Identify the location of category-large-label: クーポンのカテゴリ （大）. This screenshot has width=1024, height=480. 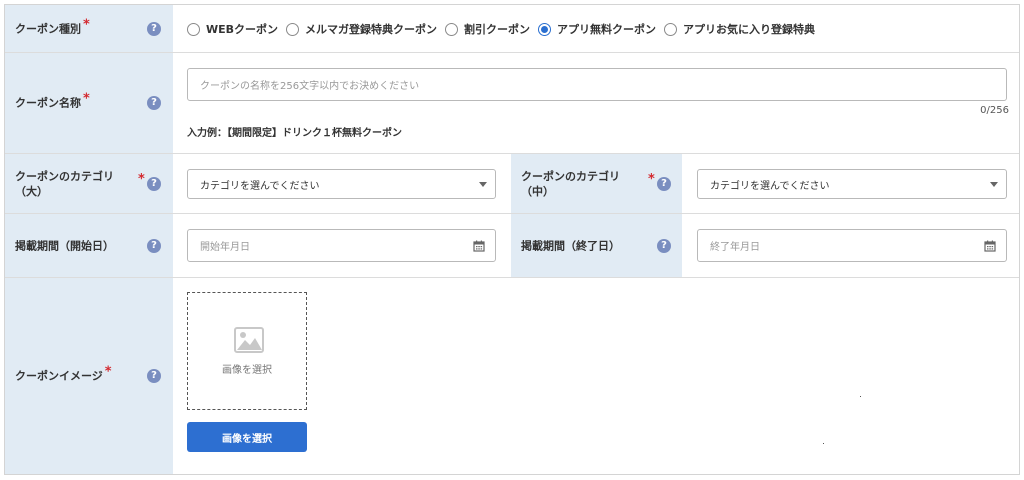
(64, 183).